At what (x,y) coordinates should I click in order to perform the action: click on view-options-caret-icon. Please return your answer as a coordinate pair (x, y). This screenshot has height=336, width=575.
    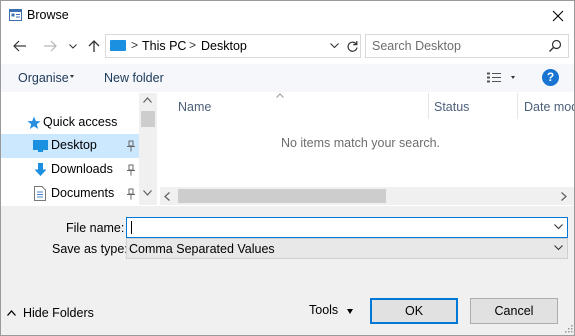
    Looking at the image, I should click on (513, 77).